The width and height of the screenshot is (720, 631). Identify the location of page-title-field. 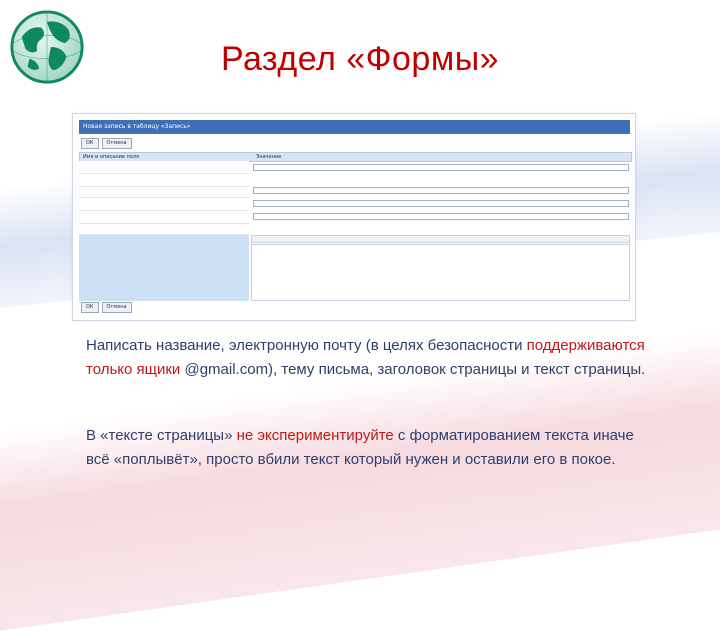
(441, 216).